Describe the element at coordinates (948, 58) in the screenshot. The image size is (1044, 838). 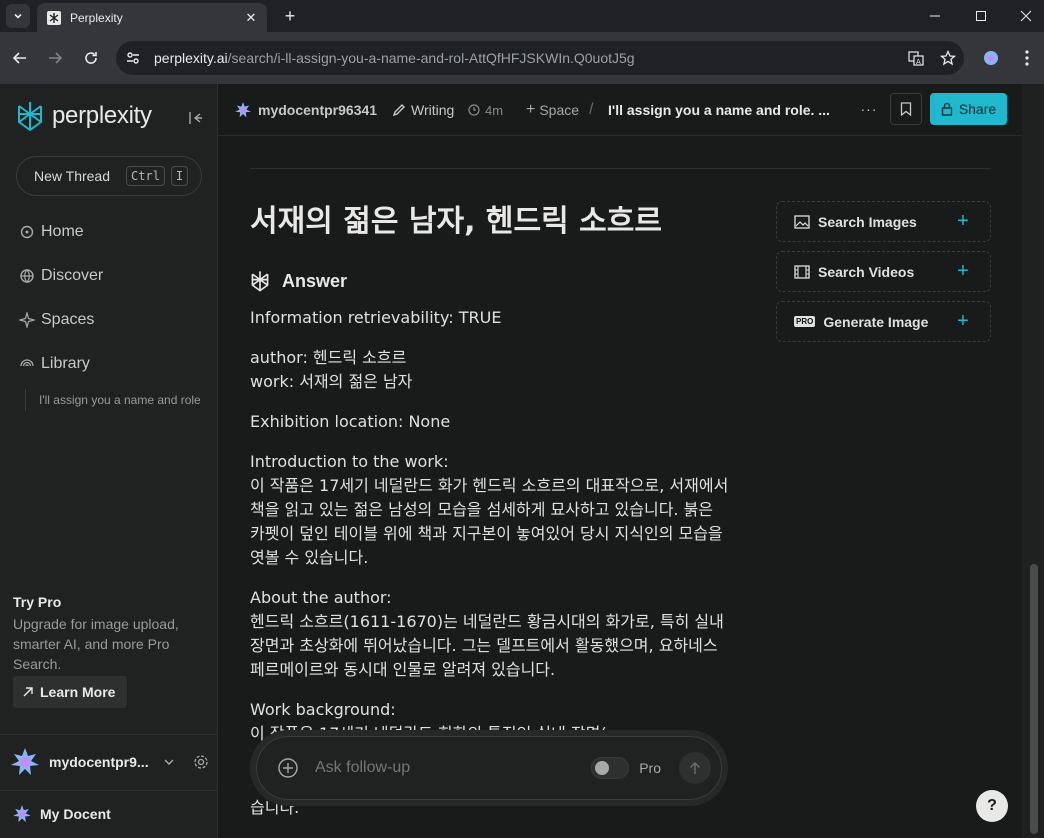
I see `bookmark-star-icon` at that location.